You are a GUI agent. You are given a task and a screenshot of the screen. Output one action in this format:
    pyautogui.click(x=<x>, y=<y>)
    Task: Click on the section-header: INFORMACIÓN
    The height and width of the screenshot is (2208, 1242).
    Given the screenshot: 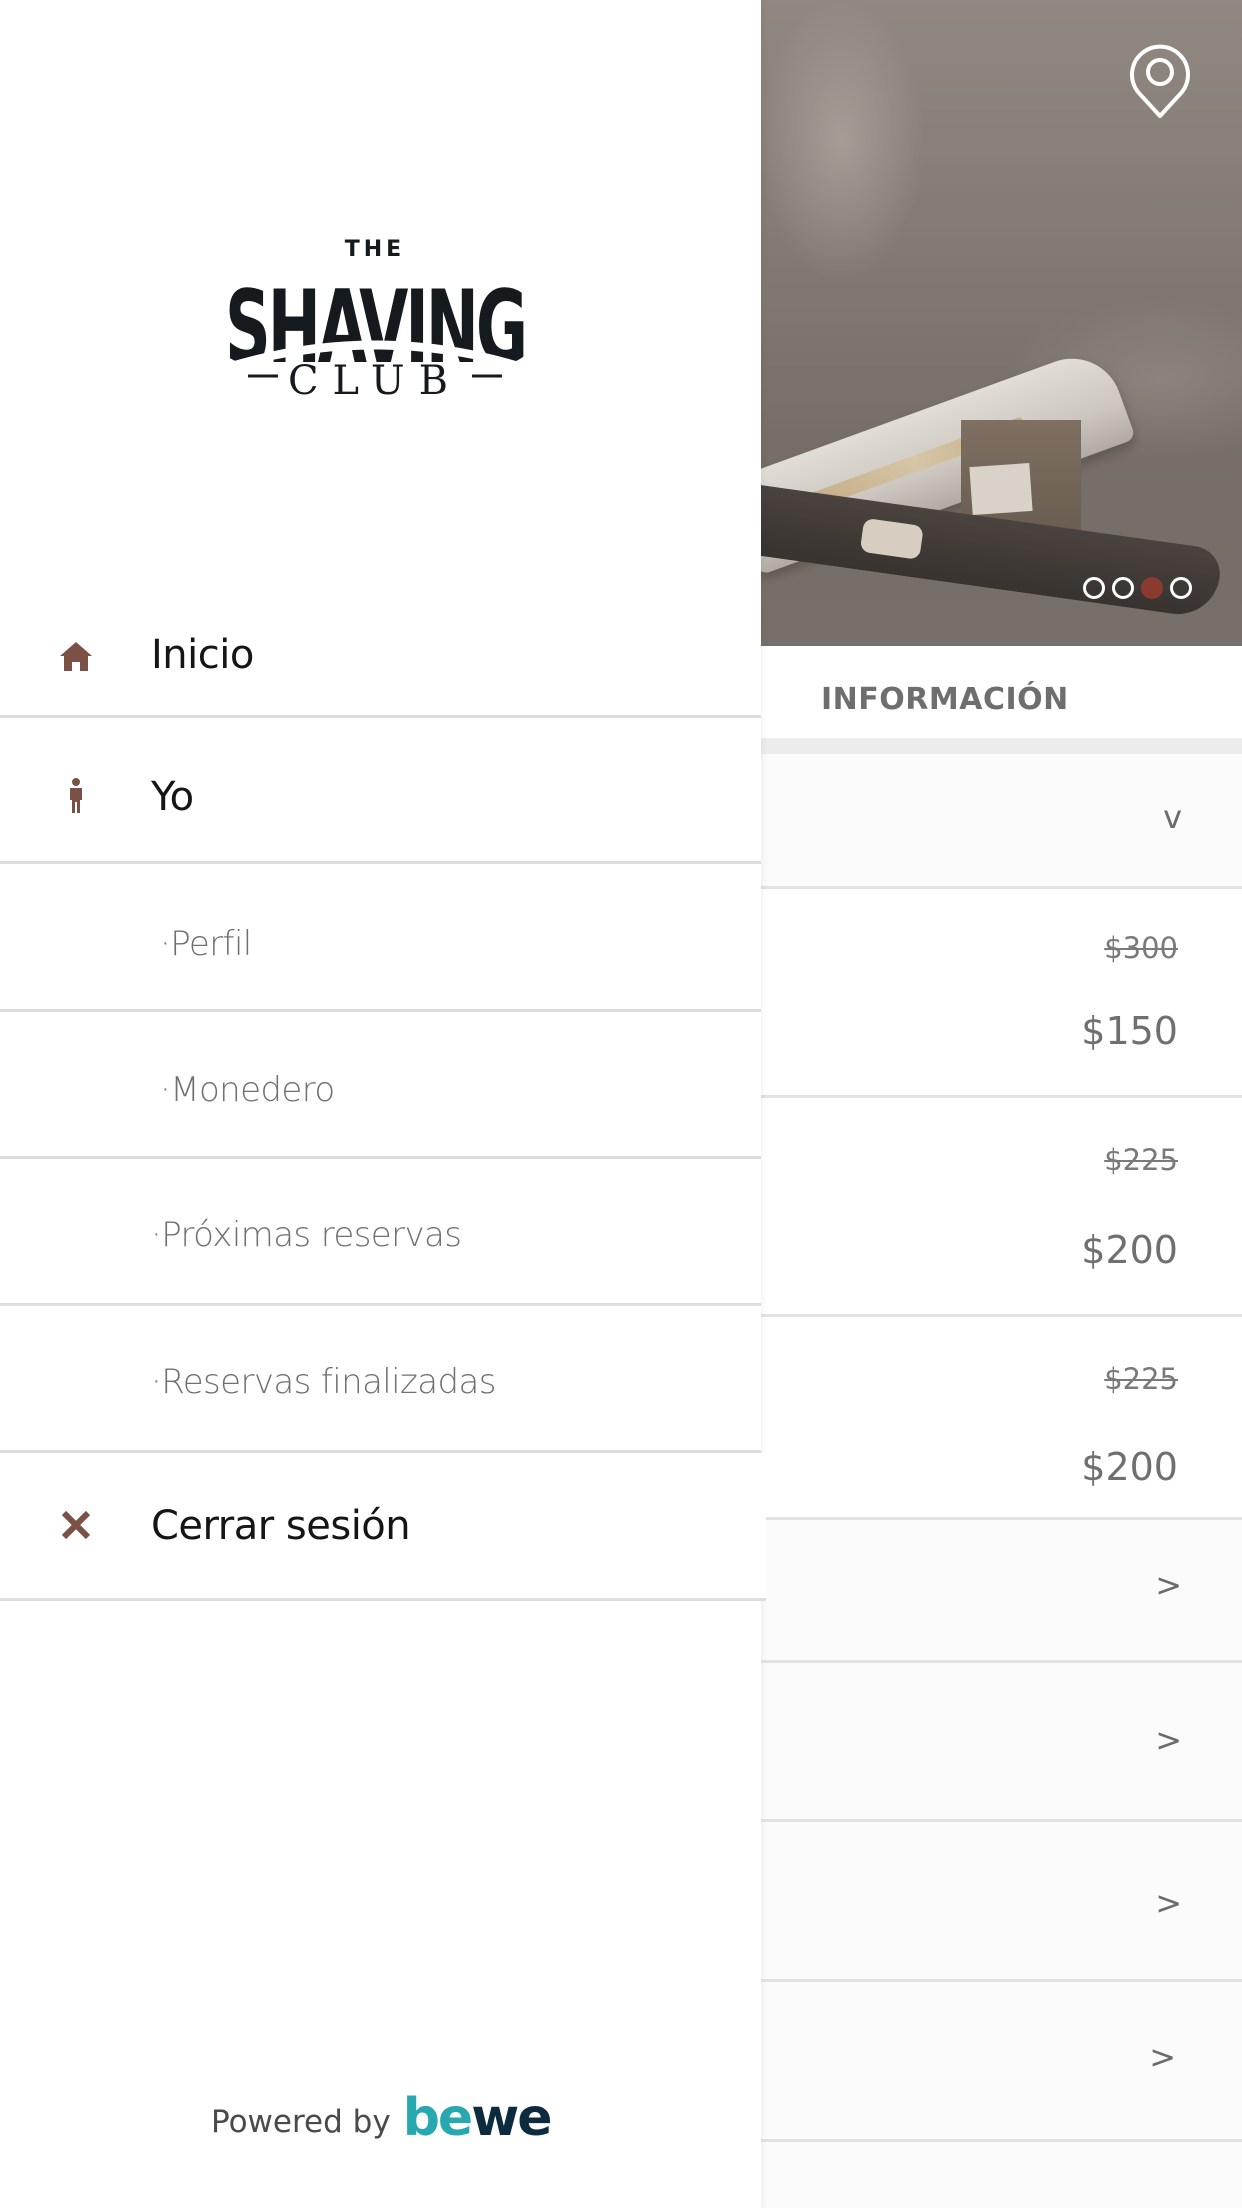 What is the action you would take?
    pyautogui.click(x=1001, y=692)
    